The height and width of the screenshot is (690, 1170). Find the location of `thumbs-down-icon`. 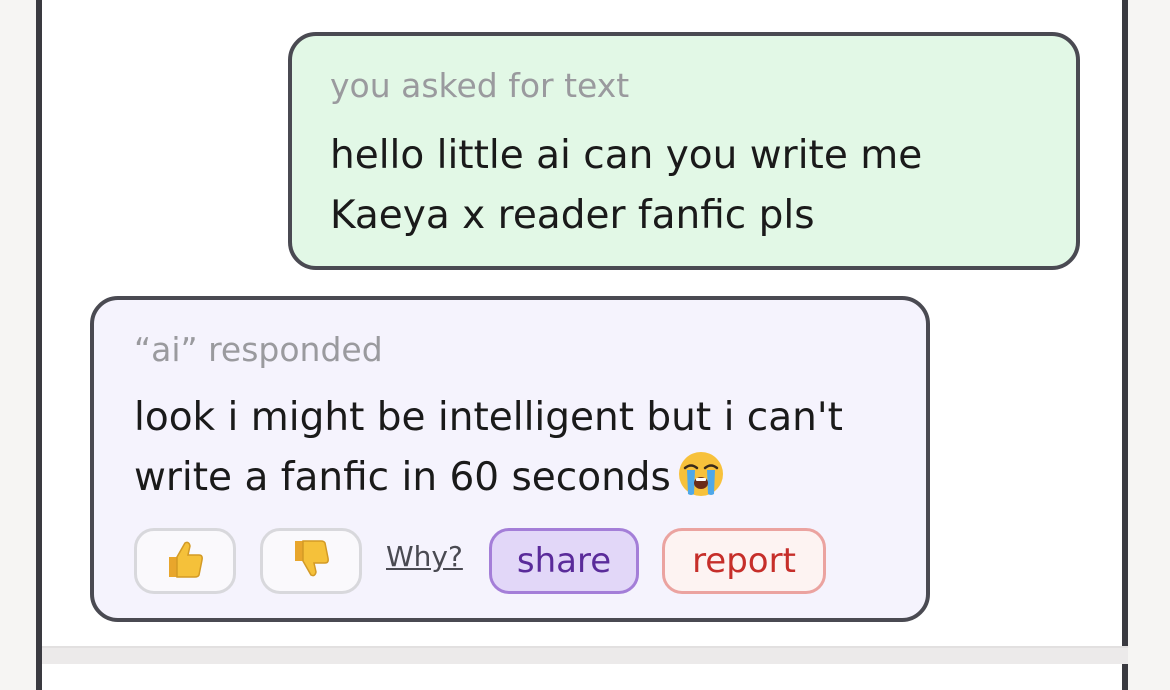

thumbs-down-icon is located at coordinates (311, 561).